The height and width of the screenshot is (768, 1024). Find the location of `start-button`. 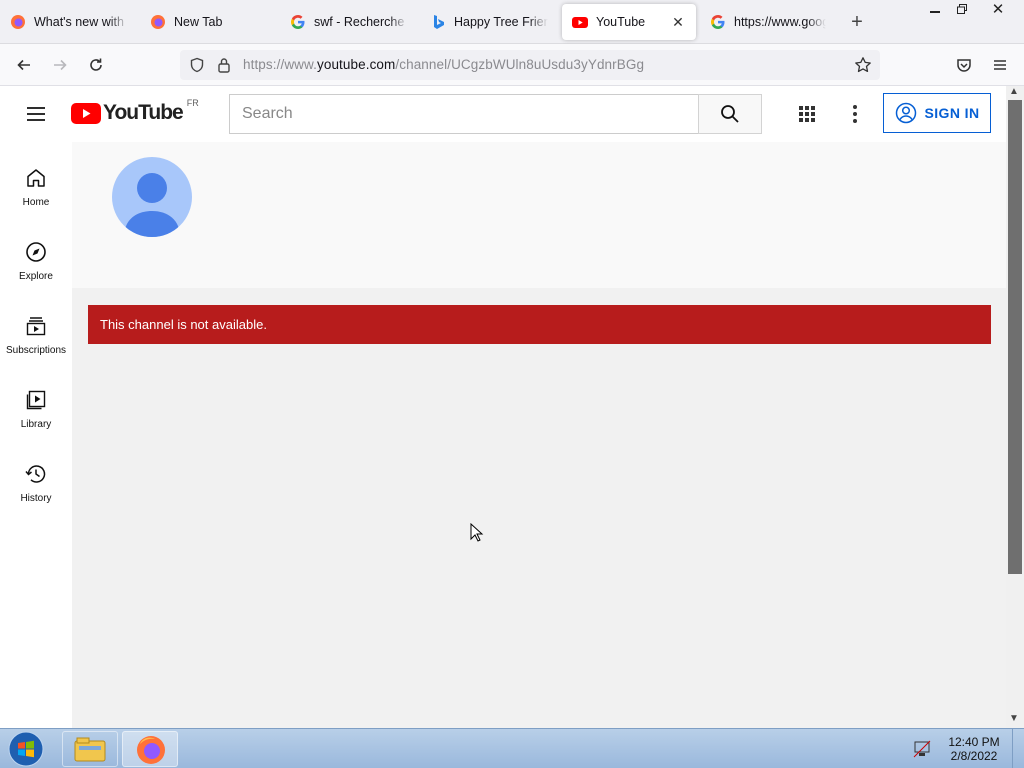

start-button is located at coordinates (26, 749).